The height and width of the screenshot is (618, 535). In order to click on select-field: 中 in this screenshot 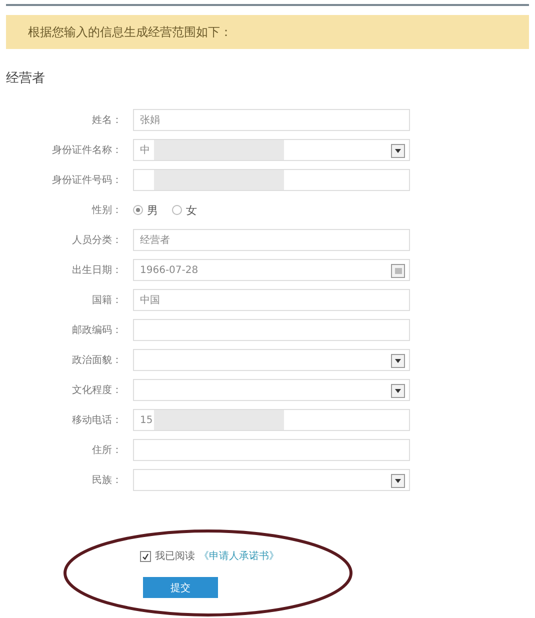, I will do `click(271, 150)`.